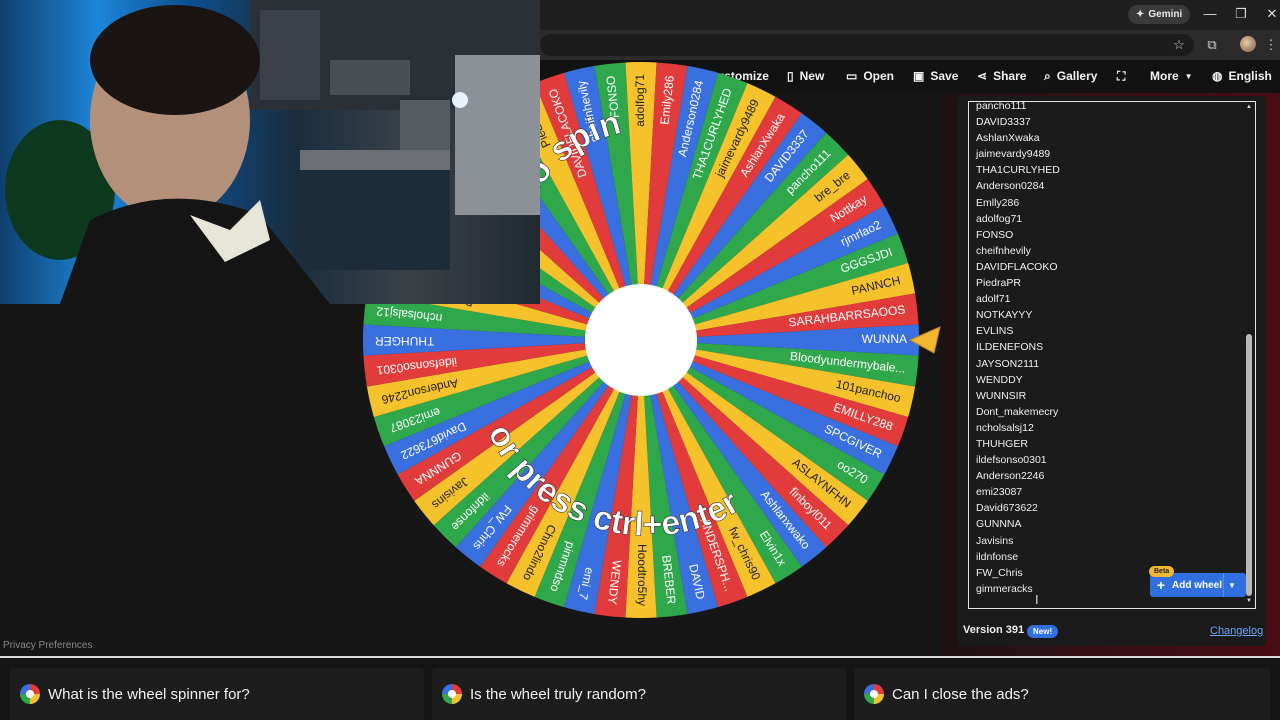 This screenshot has height=720, width=1280. Describe the element at coordinates (1223, 585) in the screenshot. I see `divider` at that location.